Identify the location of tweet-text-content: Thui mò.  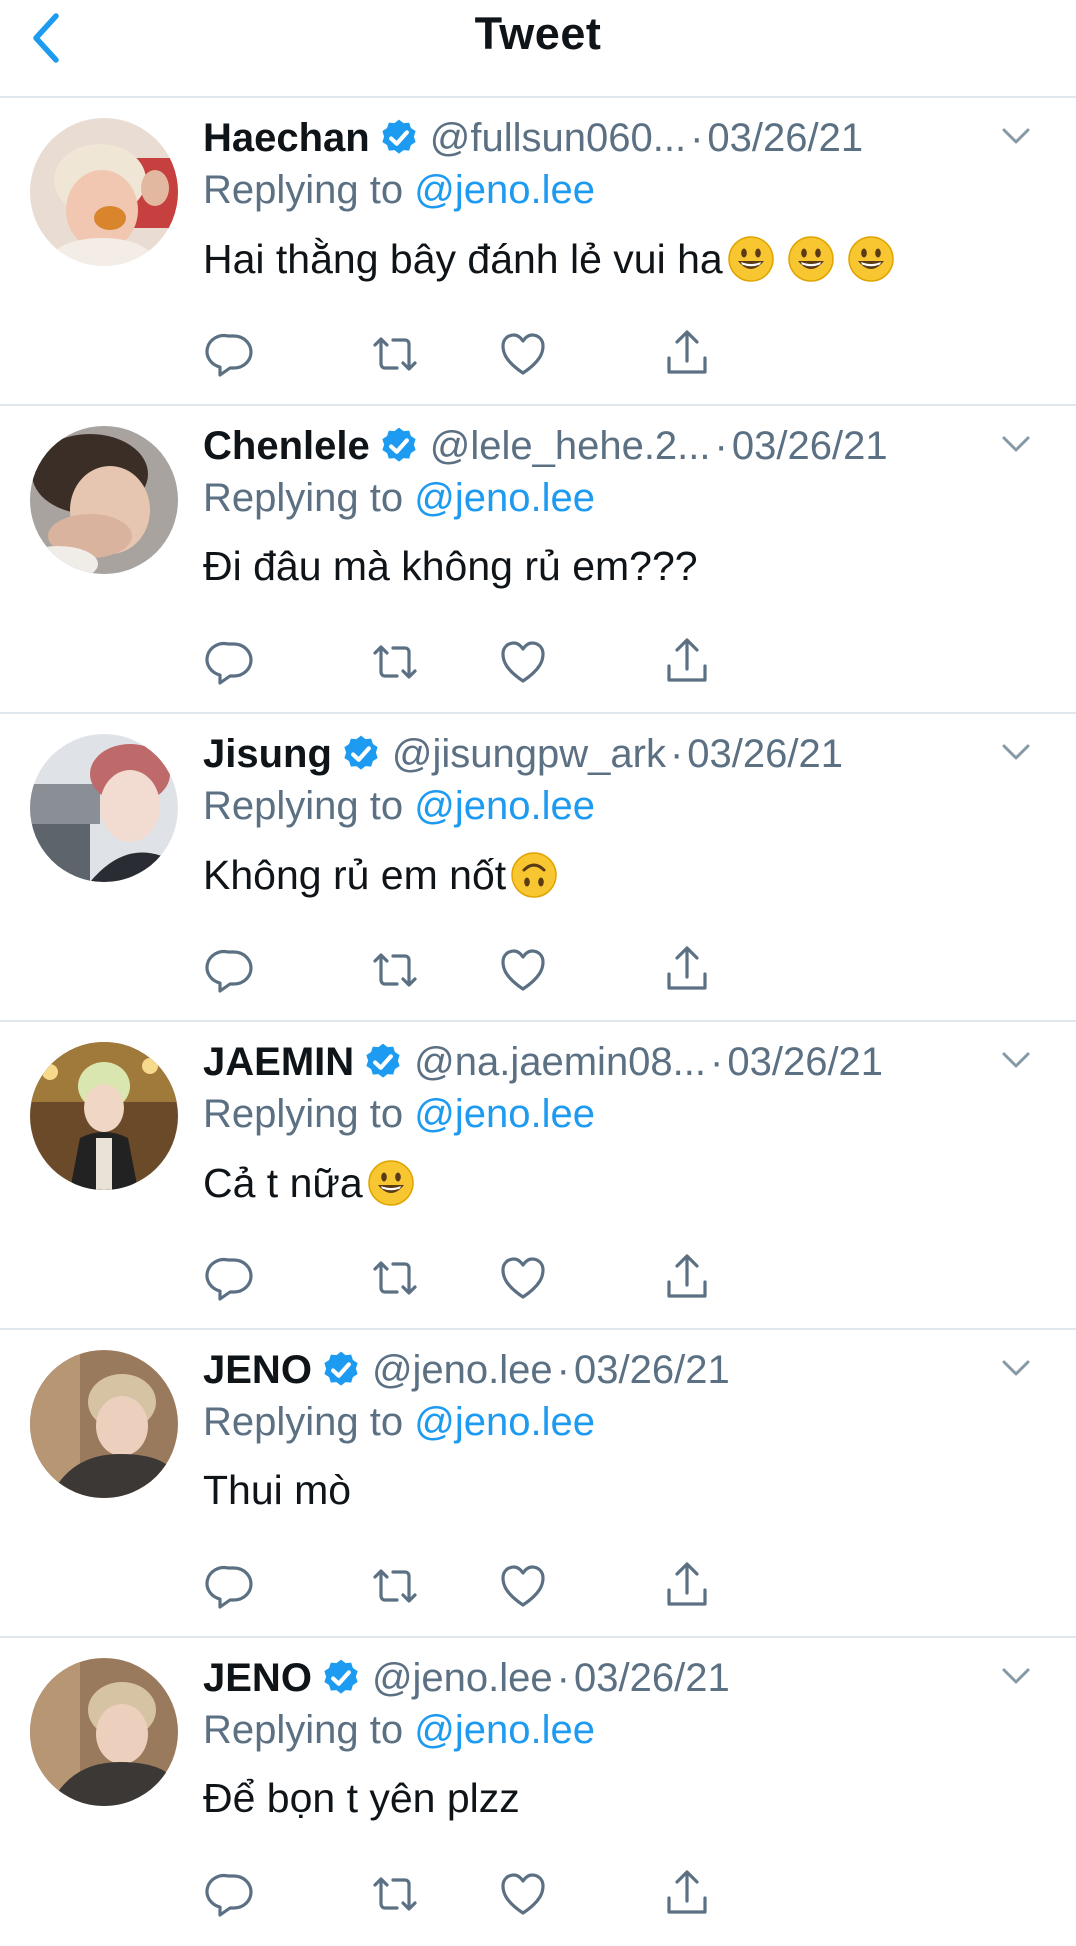
(277, 1490).